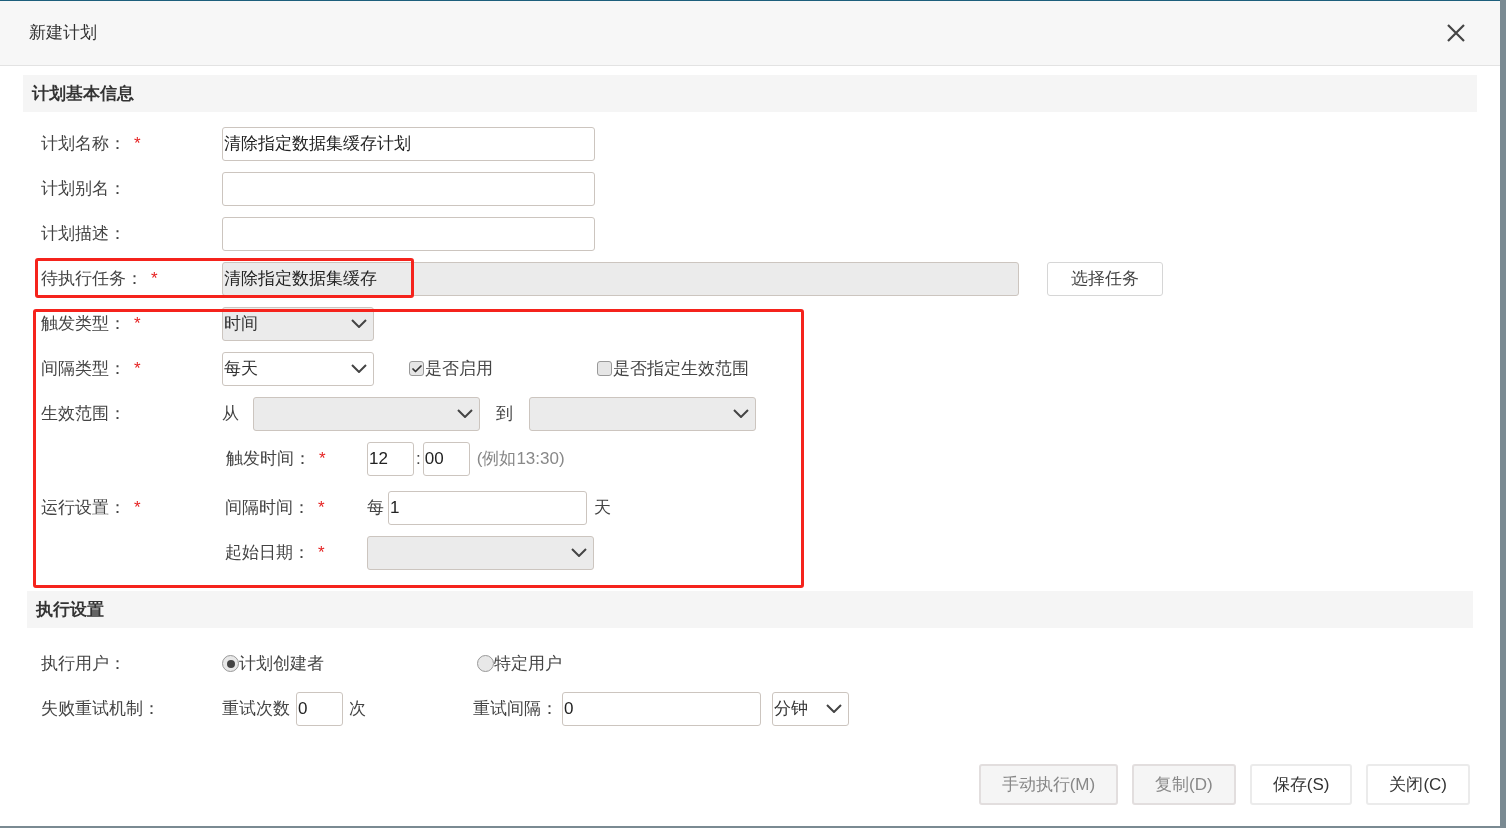 The width and height of the screenshot is (1506, 828). Describe the element at coordinates (83, 188) in the screenshot. I see `field-label: 计划别名：` at that location.